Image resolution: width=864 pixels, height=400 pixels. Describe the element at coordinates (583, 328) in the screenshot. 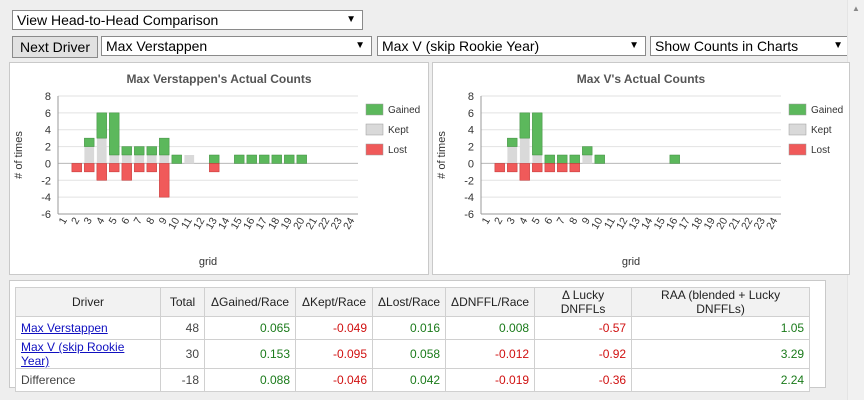

I see `table-cell: -0.57` at that location.